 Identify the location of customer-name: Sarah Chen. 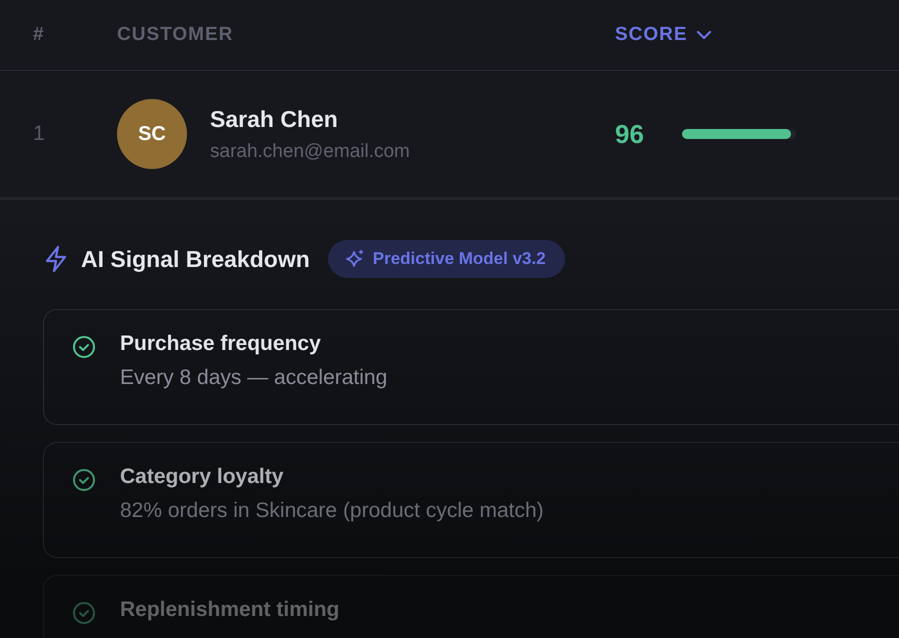
(274, 119).